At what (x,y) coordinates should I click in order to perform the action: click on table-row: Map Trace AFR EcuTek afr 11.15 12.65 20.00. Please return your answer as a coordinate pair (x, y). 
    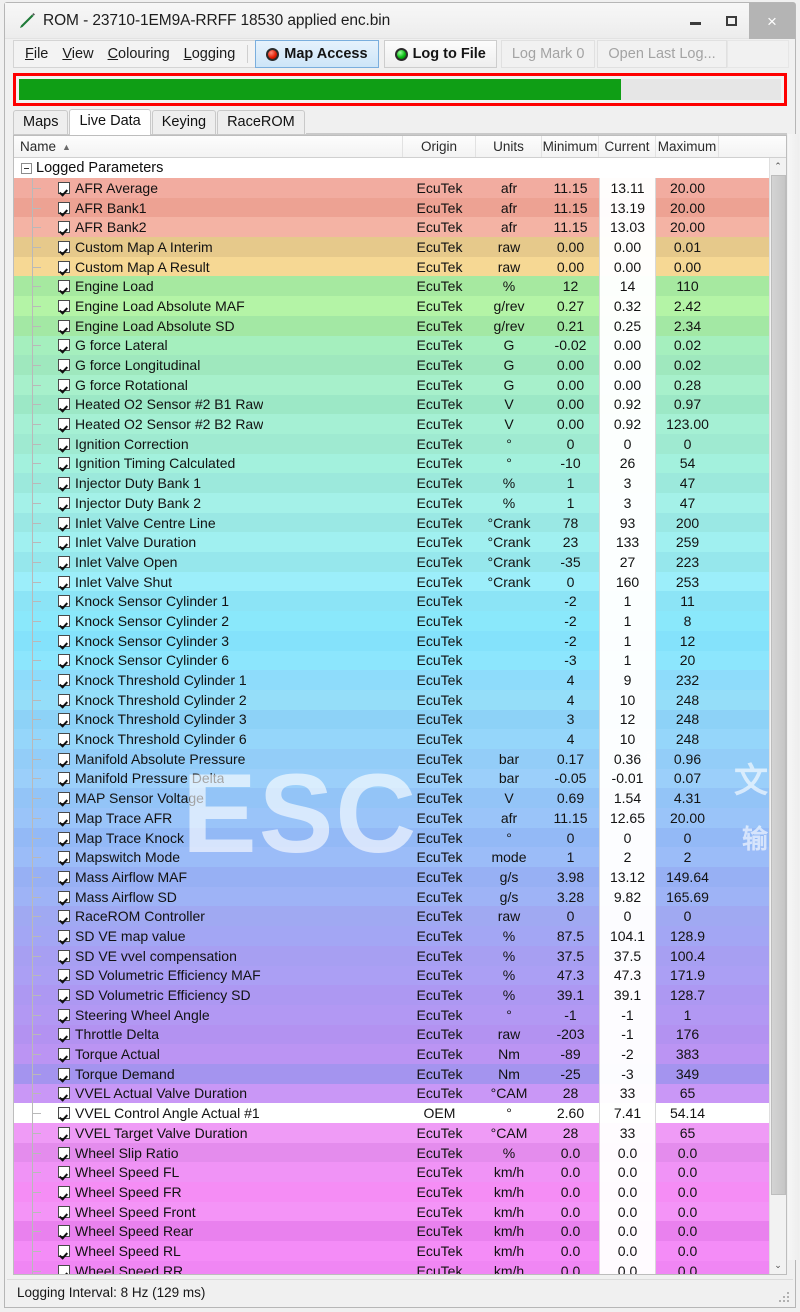
    Looking at the image, I should click on (400, 818).